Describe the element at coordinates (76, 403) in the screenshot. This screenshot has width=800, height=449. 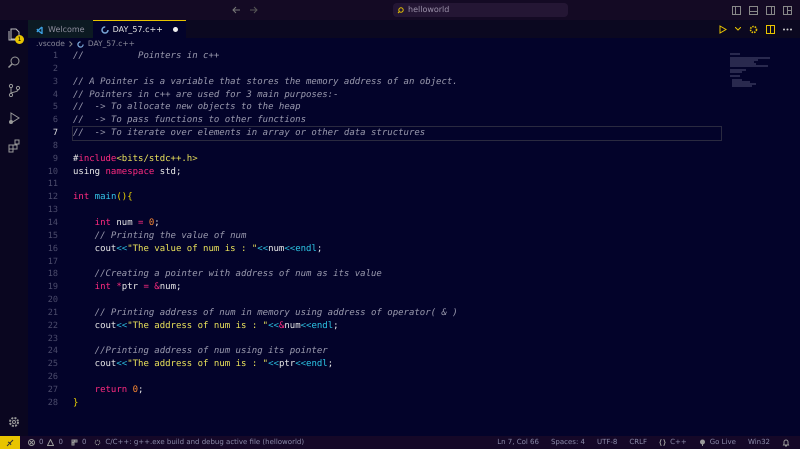
I see `code-line: }` at that location.